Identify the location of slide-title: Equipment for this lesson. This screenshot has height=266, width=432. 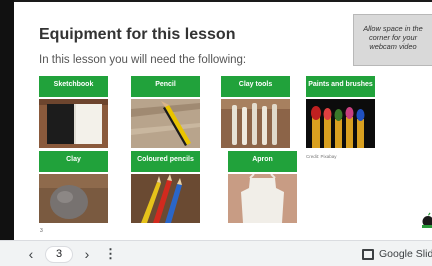
(137, 34).